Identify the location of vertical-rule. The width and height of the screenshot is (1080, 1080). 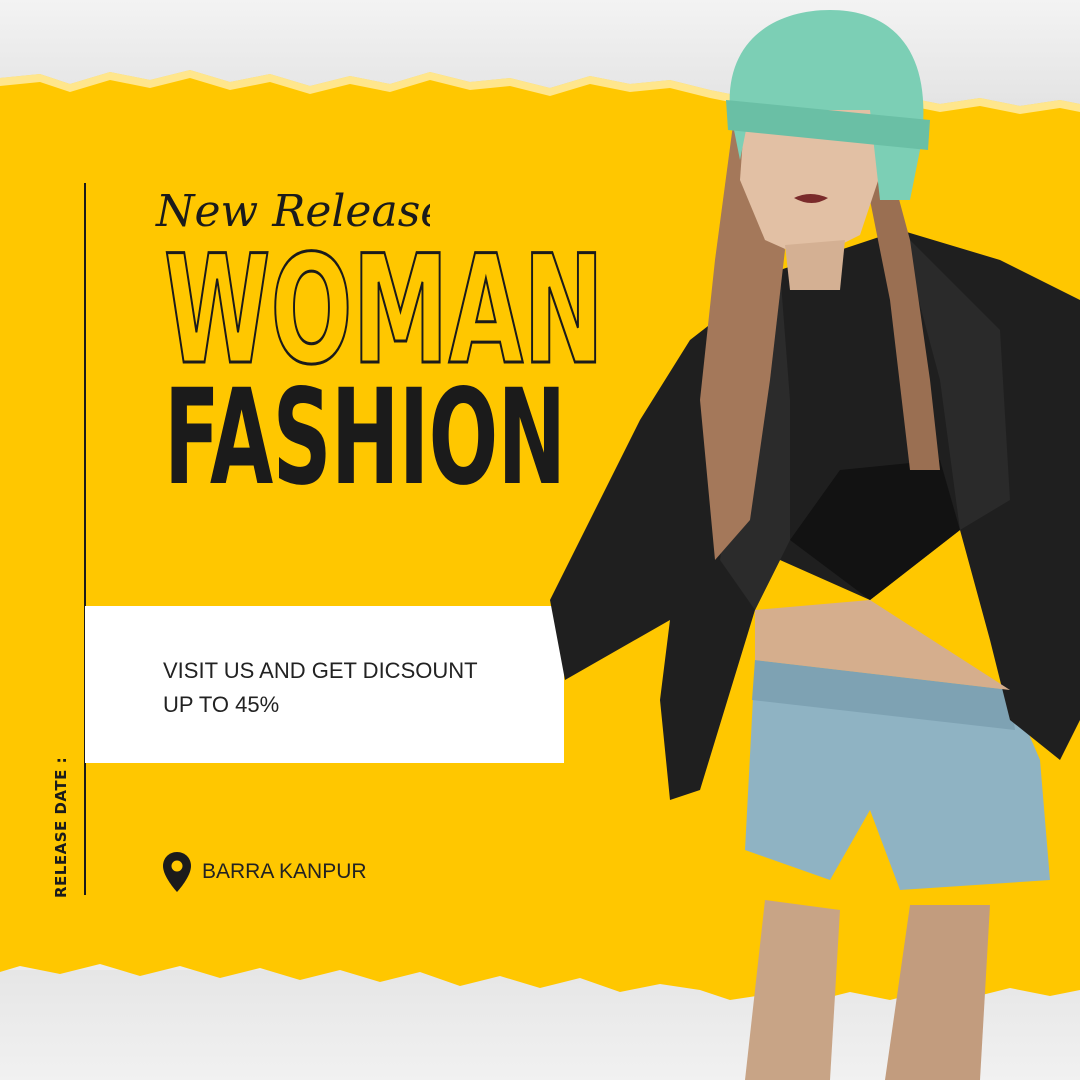
(85, 539).